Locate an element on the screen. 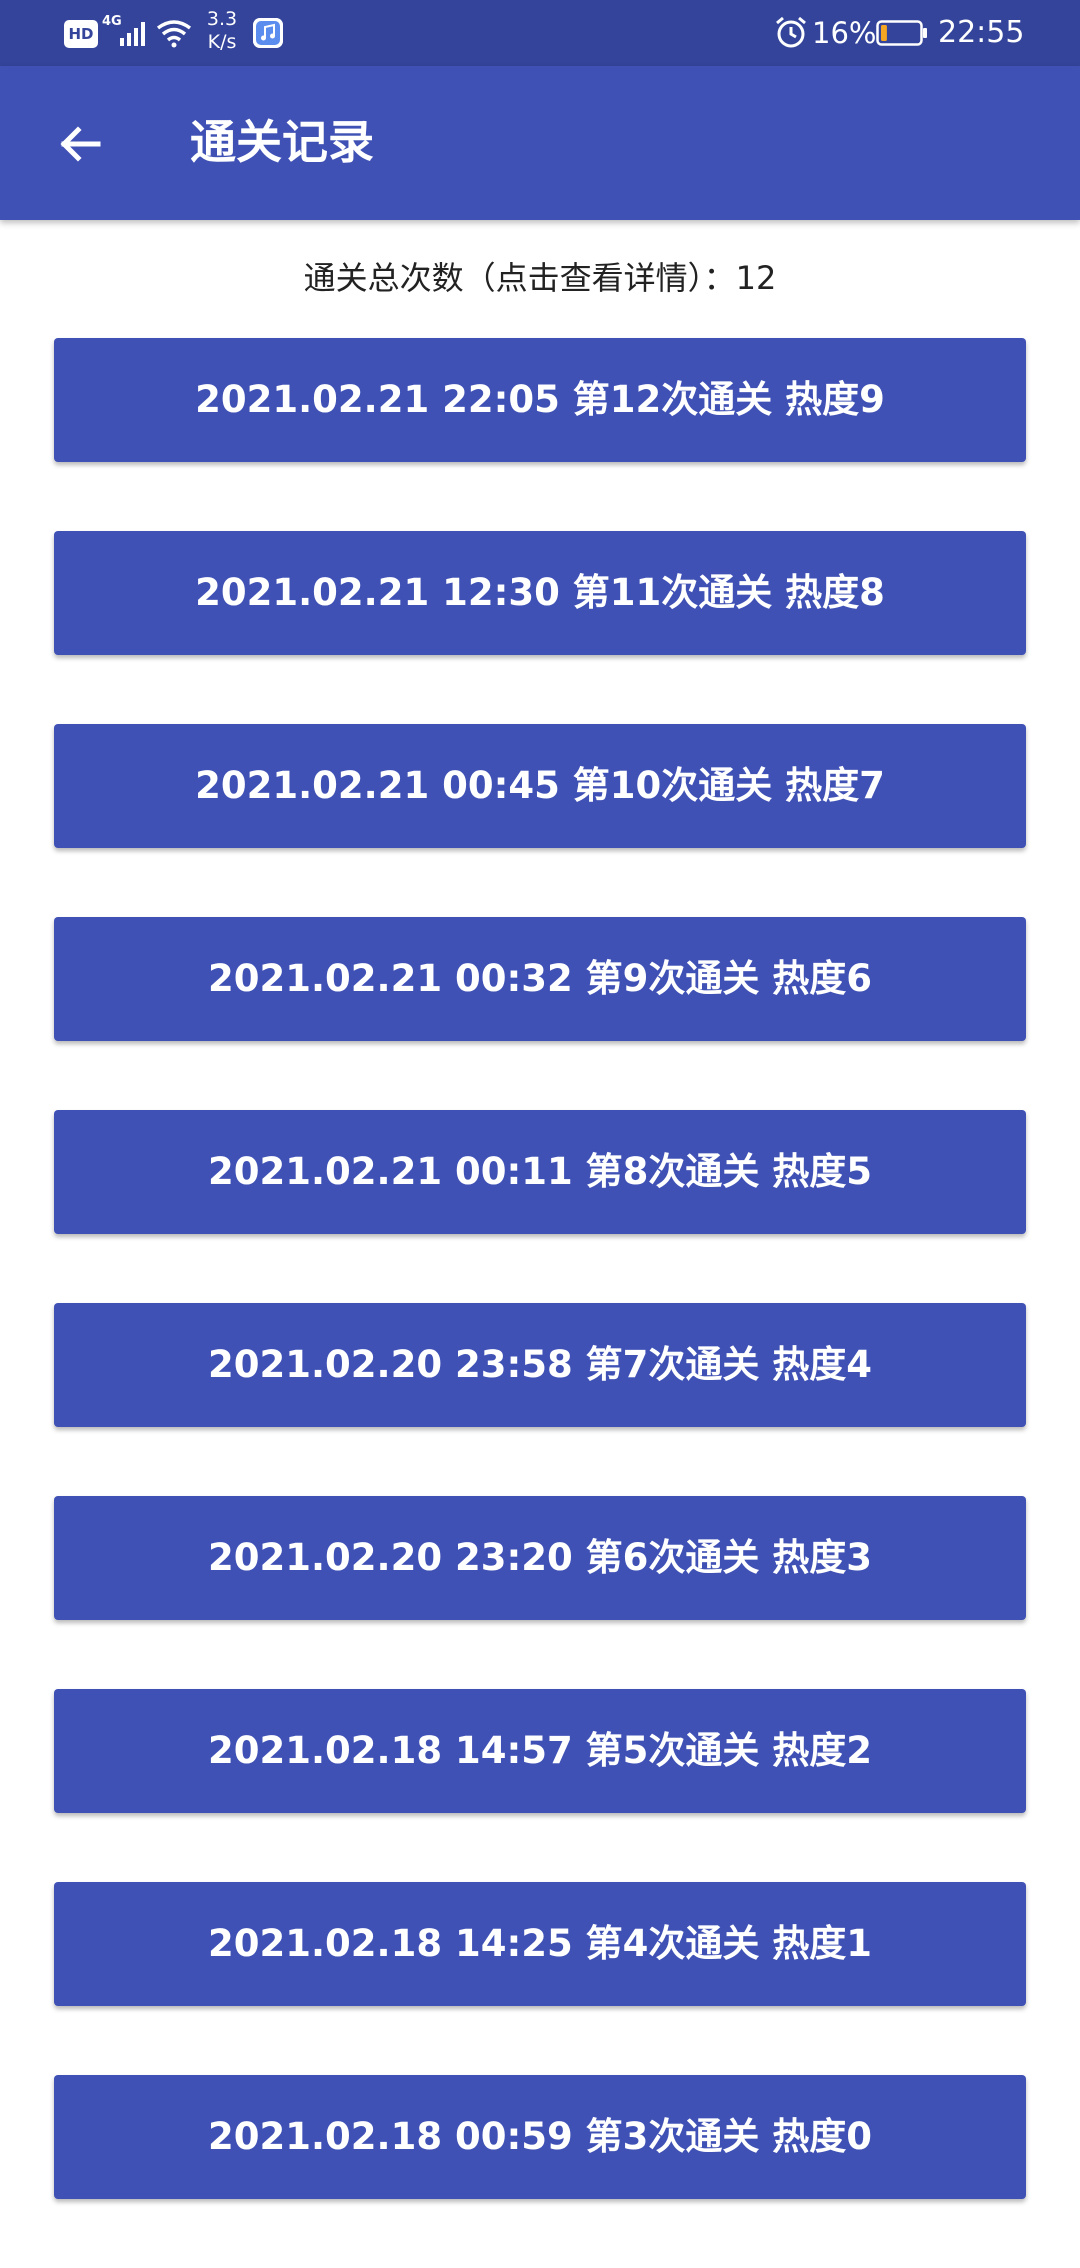  summary-count: 12 is located at coordinates (756, 278).